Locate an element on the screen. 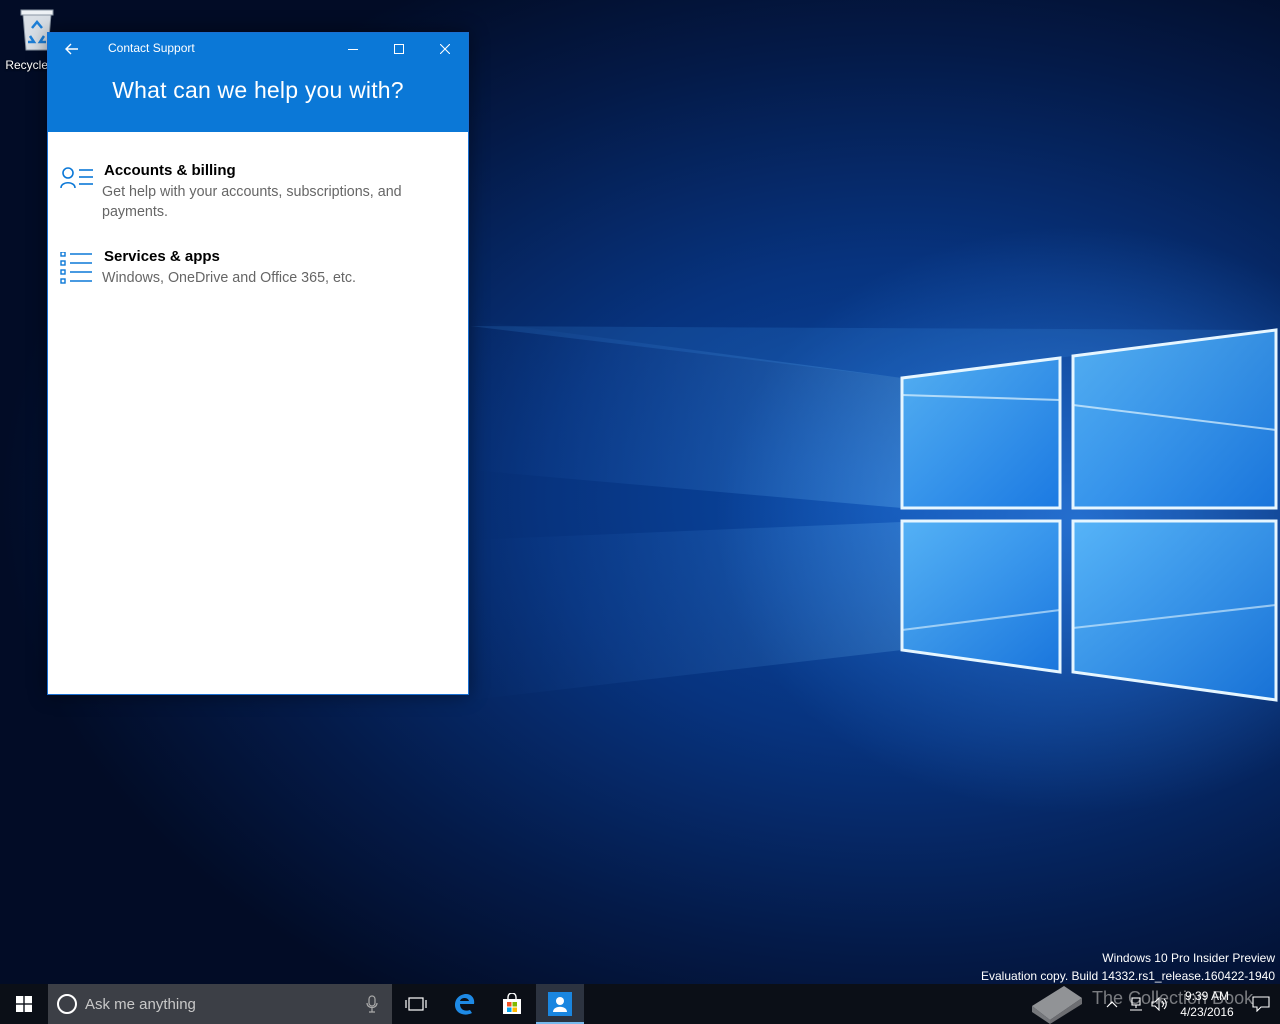 This screenshot has width=1280, height=1024. task-view-button is located at coordinates (416, 1004).